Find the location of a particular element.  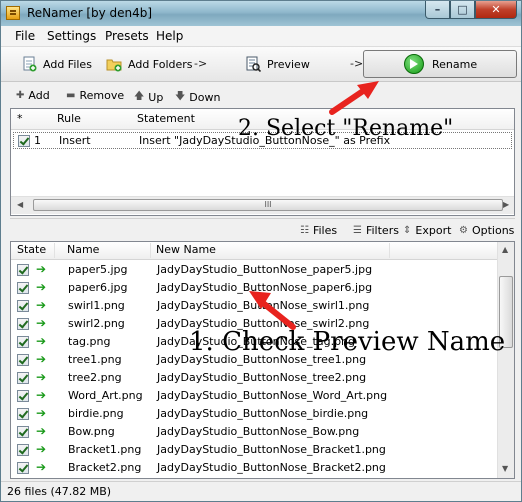

annotation-arrow-rename is located at coordinates (354, 98).